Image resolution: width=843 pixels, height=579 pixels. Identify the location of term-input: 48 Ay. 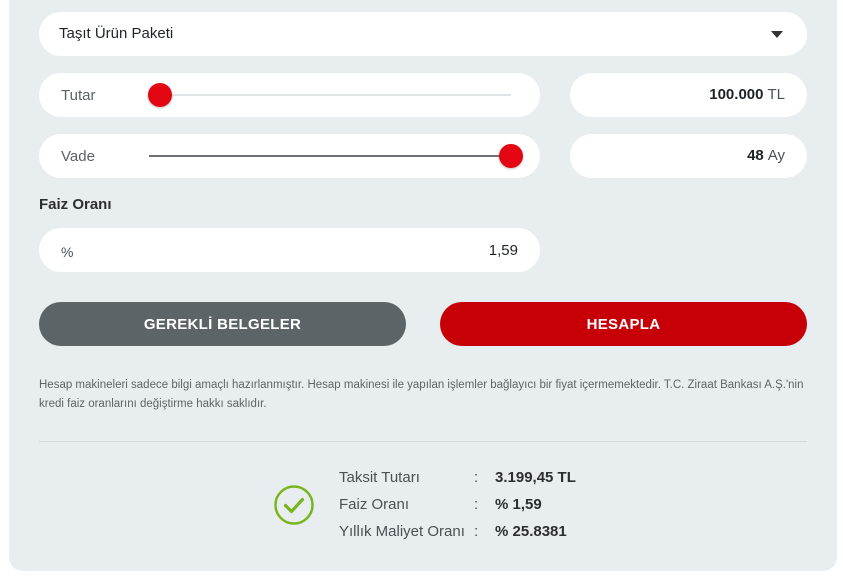
(688, 156).